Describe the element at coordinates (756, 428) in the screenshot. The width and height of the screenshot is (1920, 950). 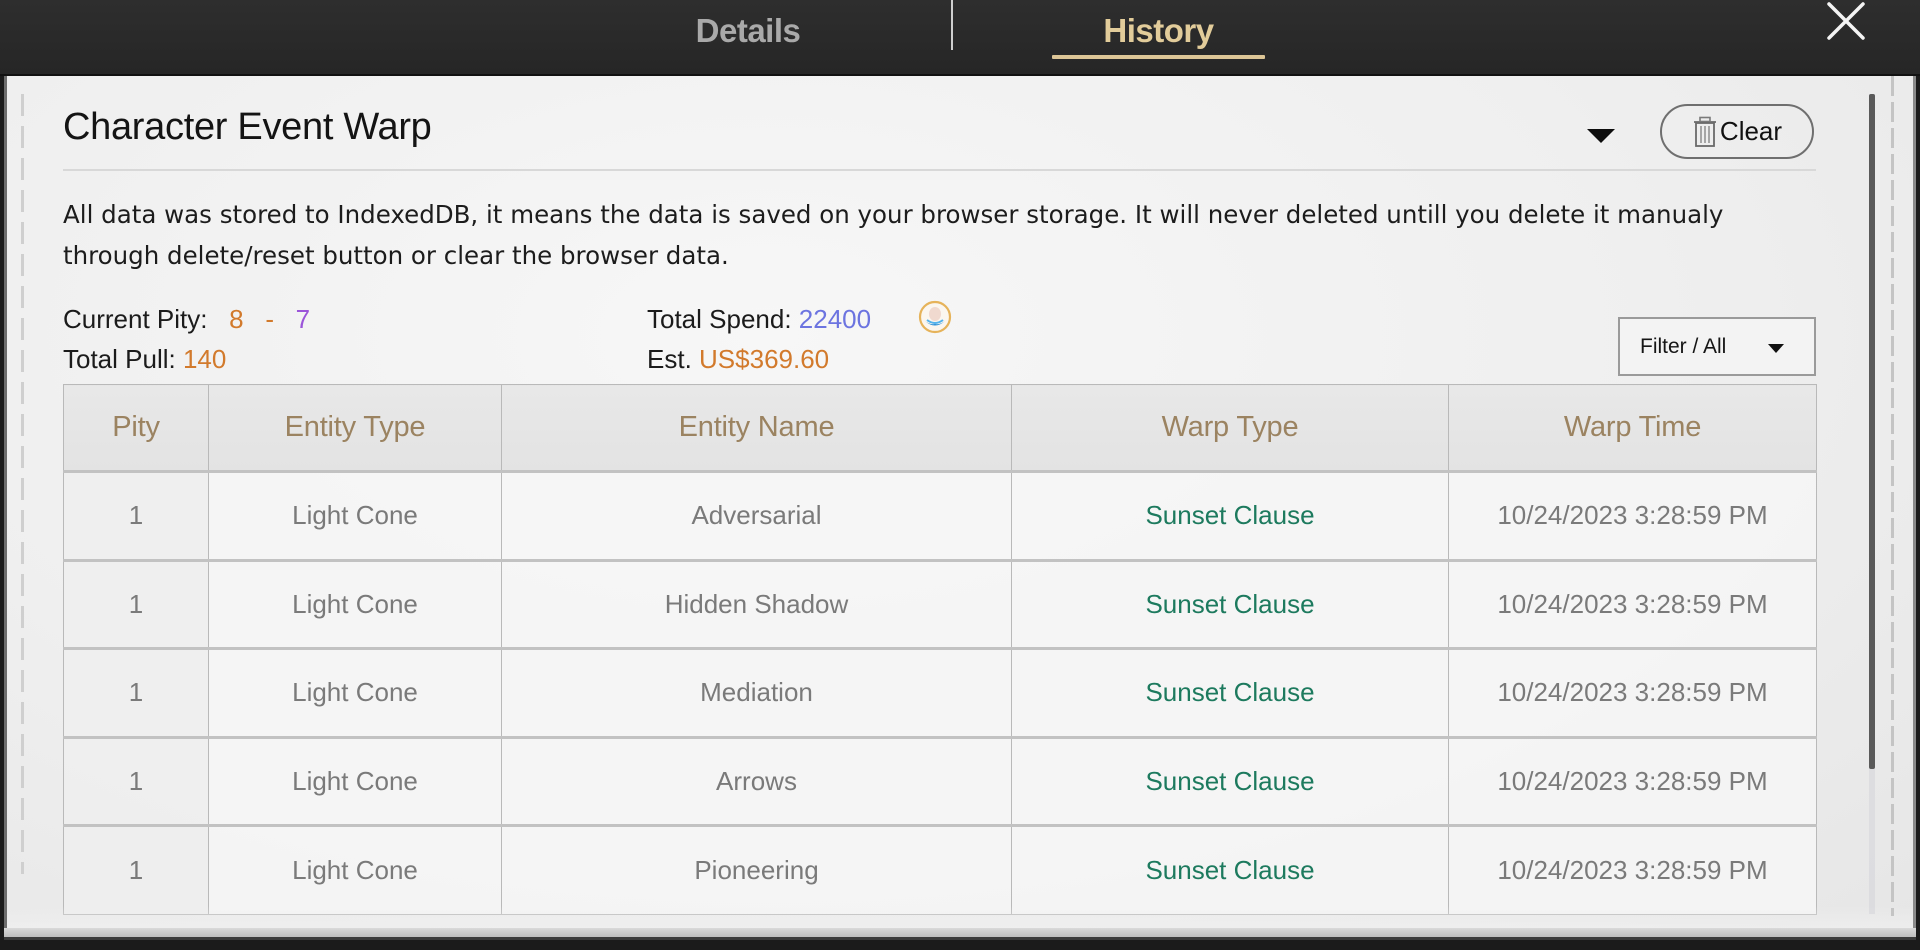
I see `column-header-entity-name: Entity Name` at that location.